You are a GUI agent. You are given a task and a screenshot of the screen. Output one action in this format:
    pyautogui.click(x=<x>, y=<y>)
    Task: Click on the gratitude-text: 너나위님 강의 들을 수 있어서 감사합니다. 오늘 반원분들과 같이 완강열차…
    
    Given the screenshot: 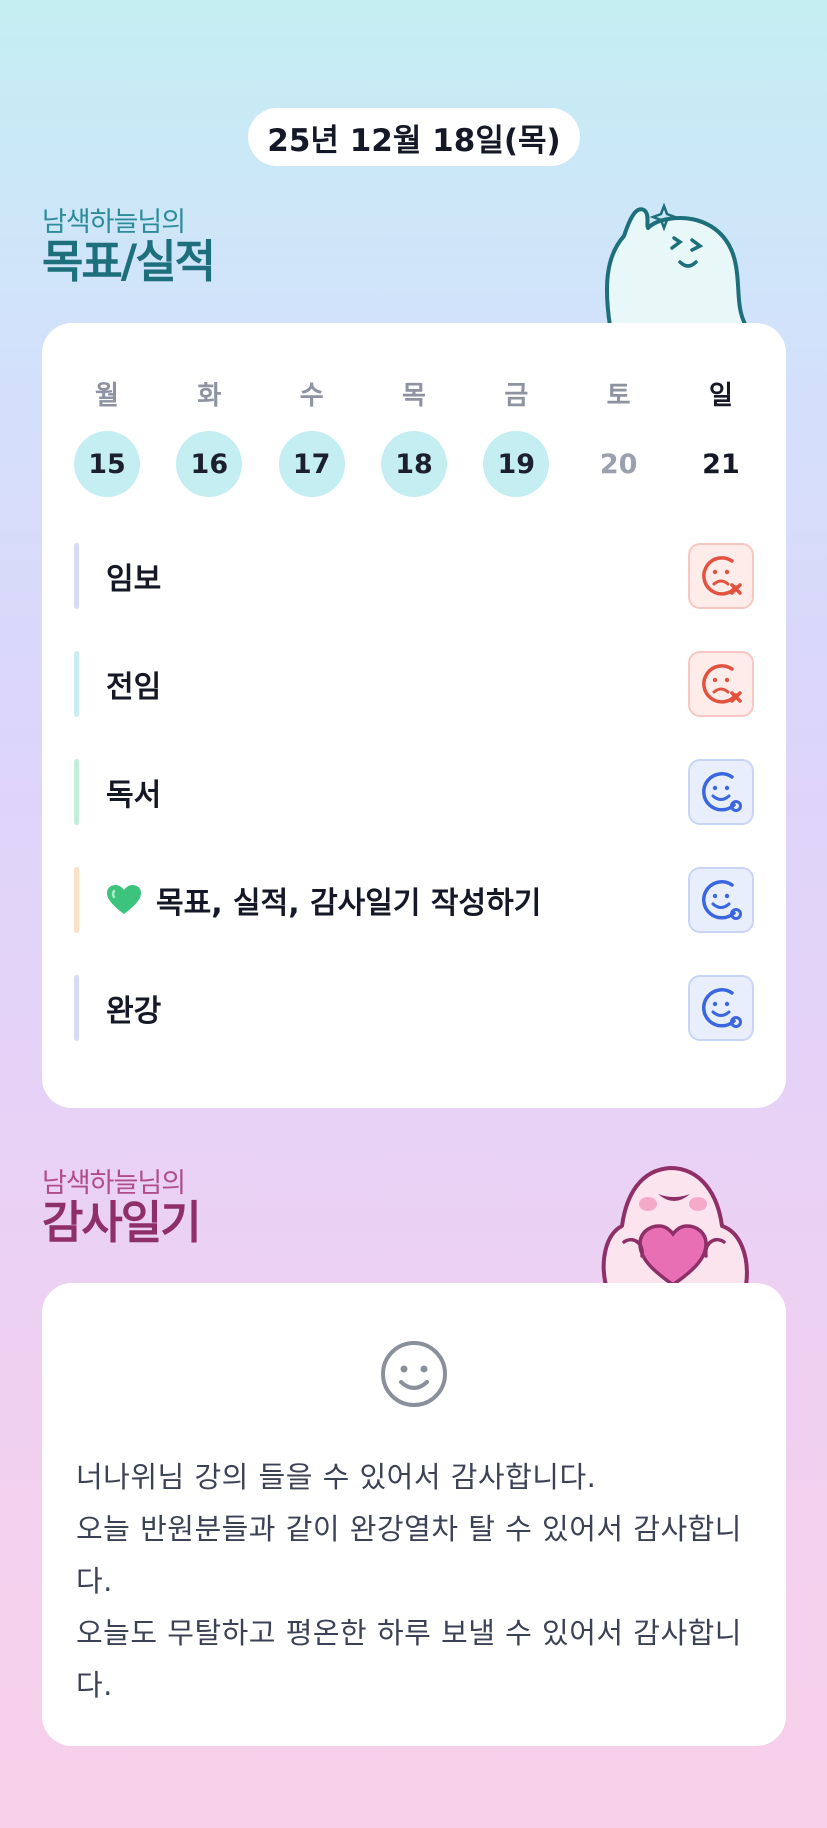 What is the action you would take?
    pyautogui.click(x=414, y=1581)
    